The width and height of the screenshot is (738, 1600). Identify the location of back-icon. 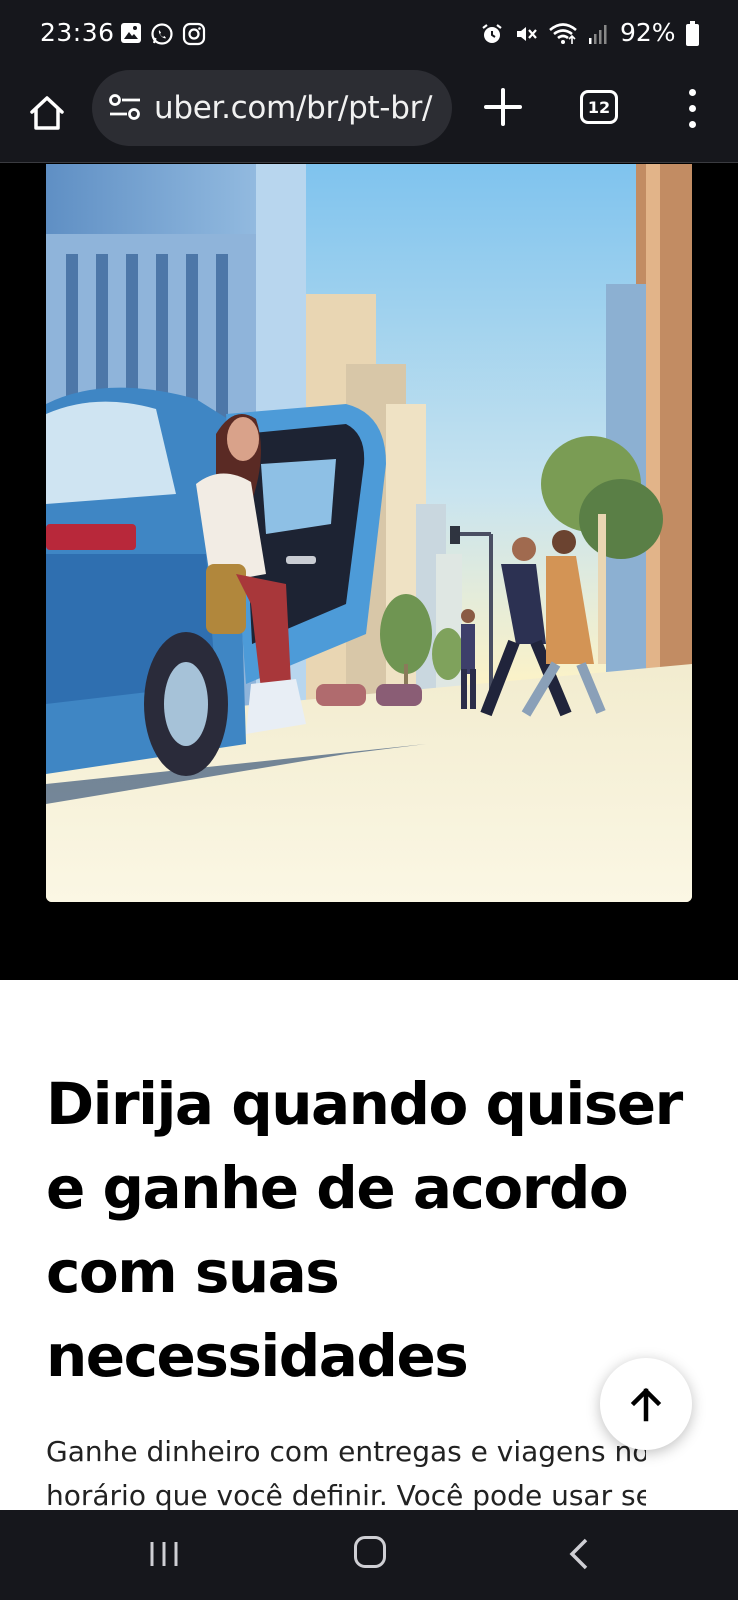
(580, 1554).